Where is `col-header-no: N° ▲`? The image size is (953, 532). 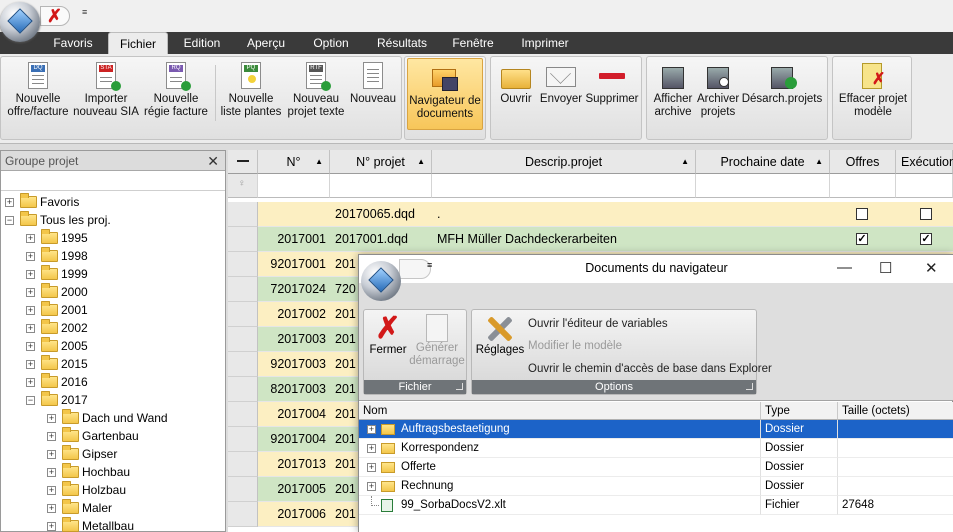
col-header-no: N° ▲ is located at coordinates (294, 162).